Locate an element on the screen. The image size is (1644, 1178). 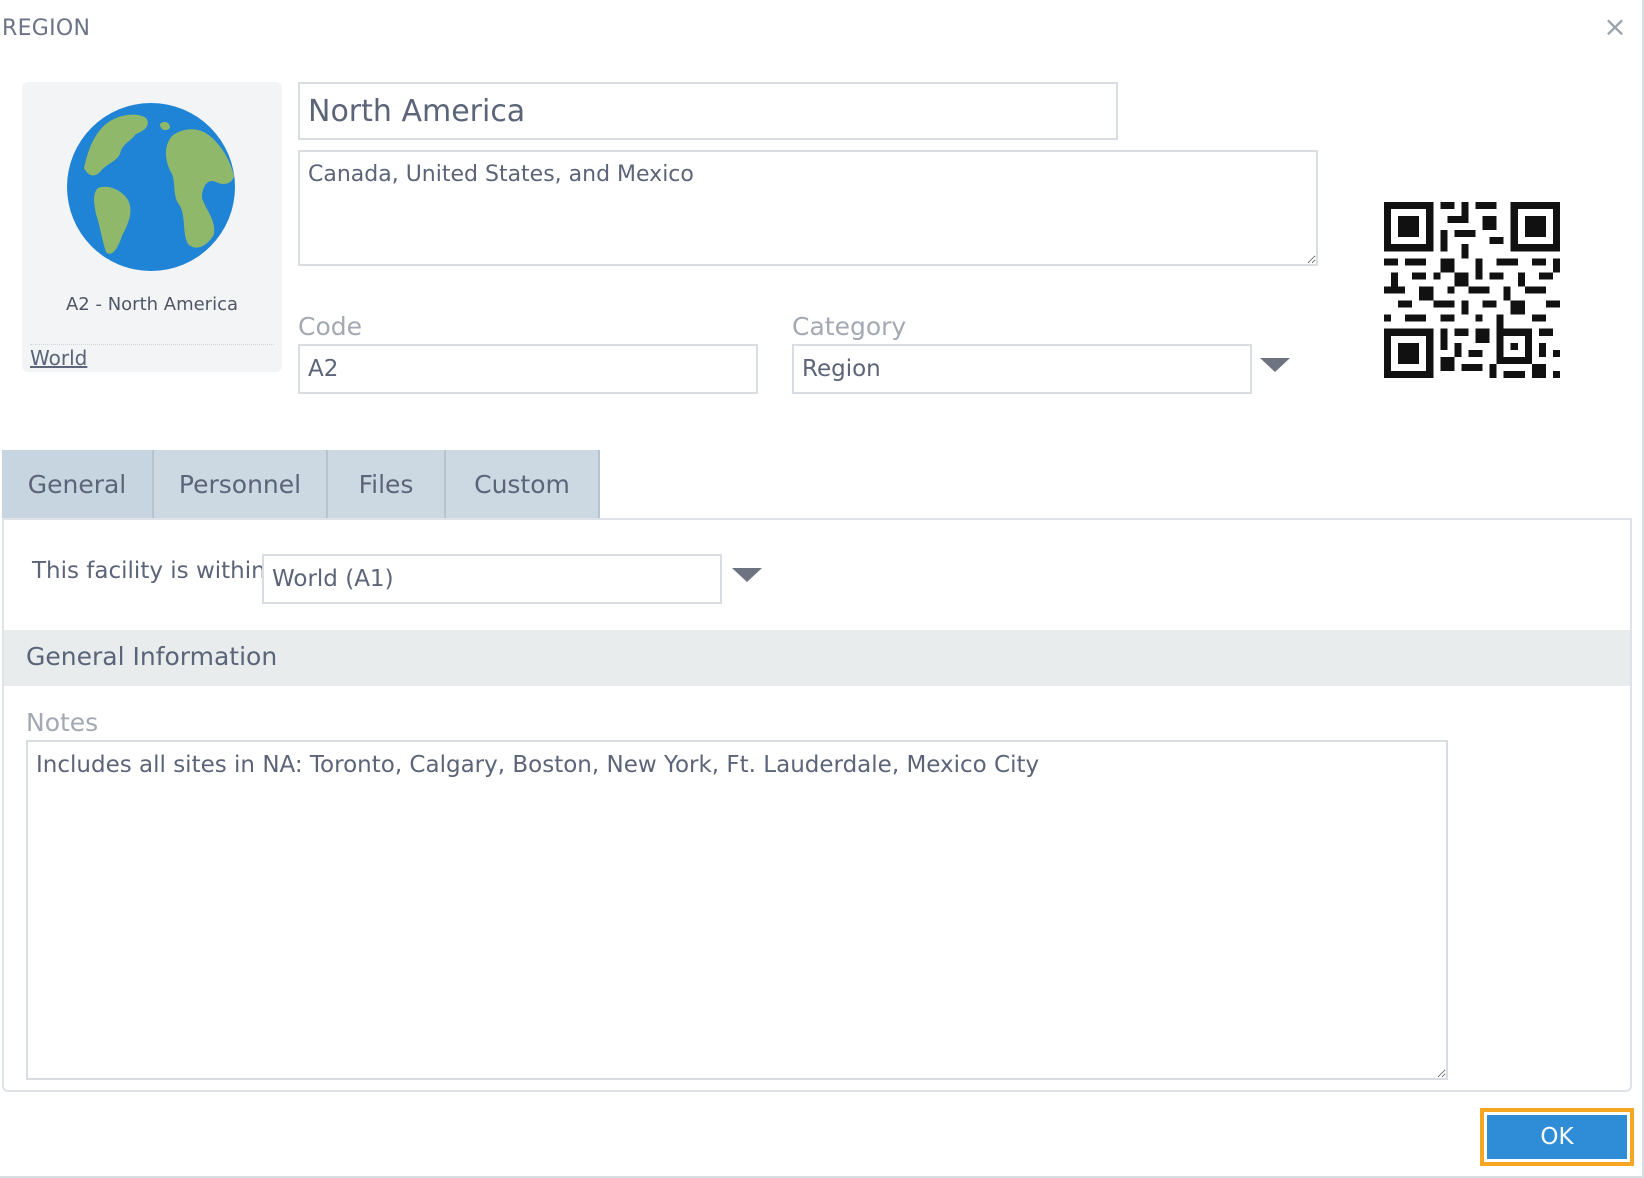
category-label: Category is located at coordinates (849, 326).